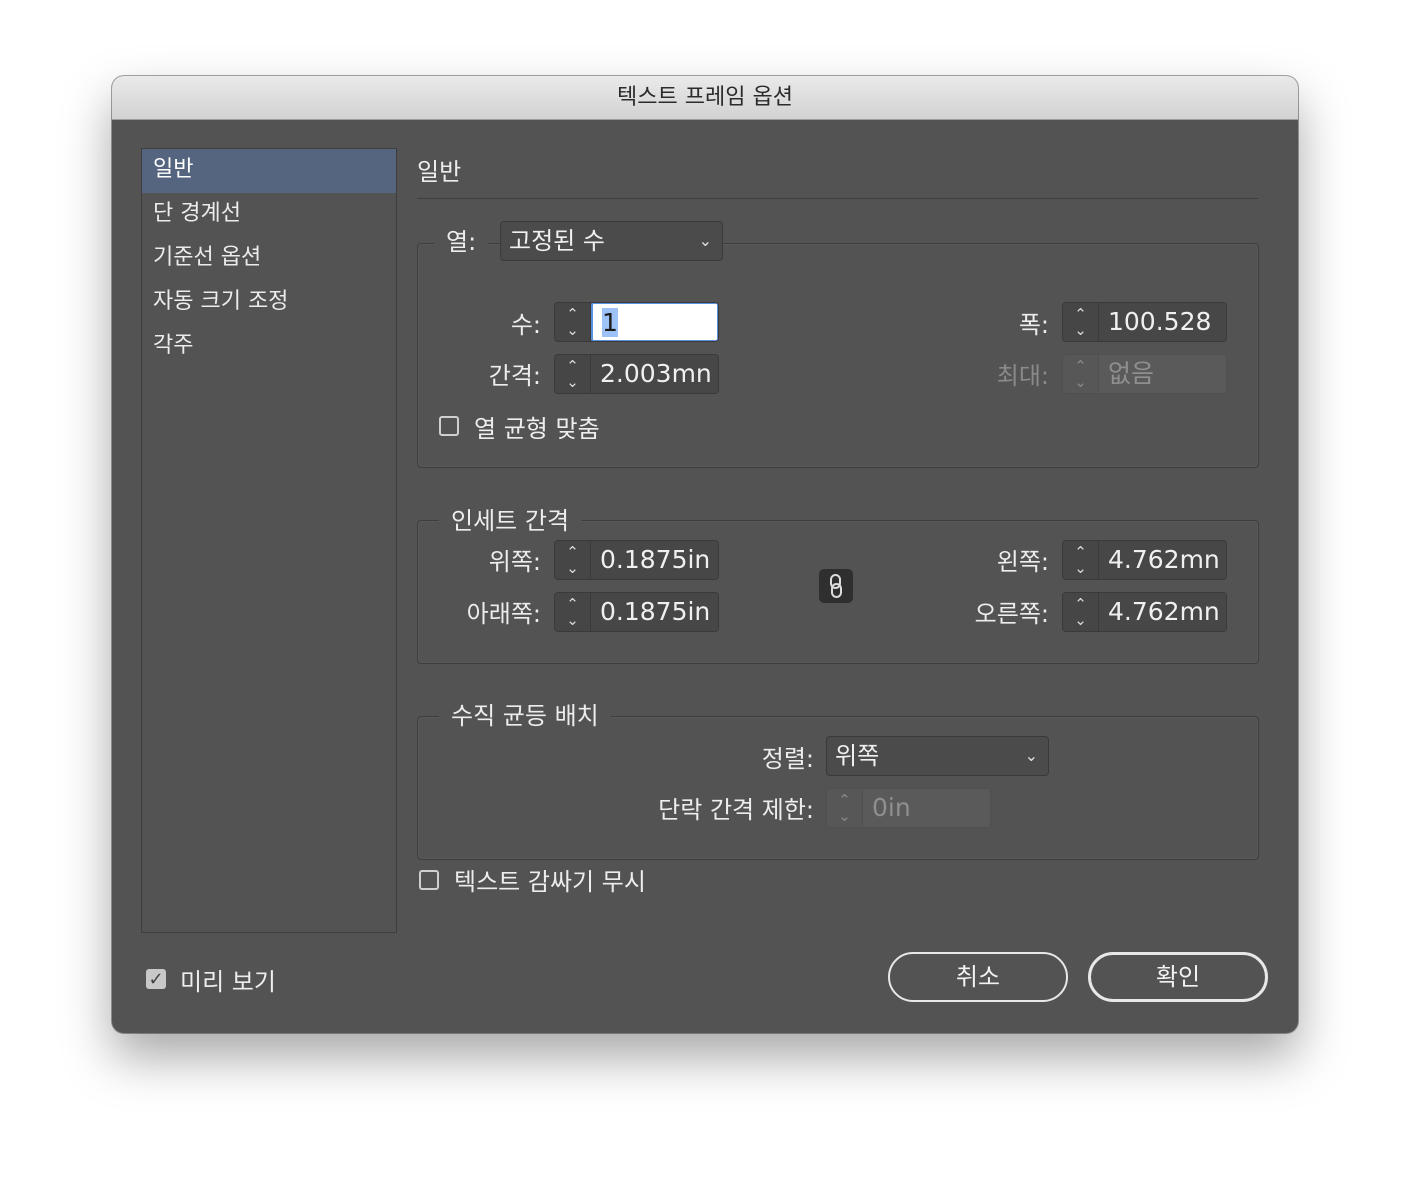 Image resolution: width=1410 pixels, height=1182 pixels. Describe the element at coordinates (636, 322) in the screenshot. I see `column-count-stepper: ⌃ ⌄ 1` at that location.